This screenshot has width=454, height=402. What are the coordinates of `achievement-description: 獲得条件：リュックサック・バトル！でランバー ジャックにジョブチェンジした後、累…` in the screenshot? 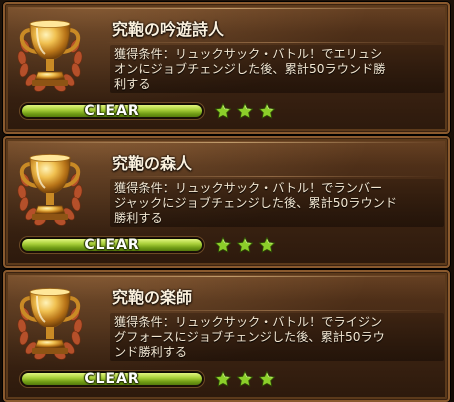 It's located at (277, 203).